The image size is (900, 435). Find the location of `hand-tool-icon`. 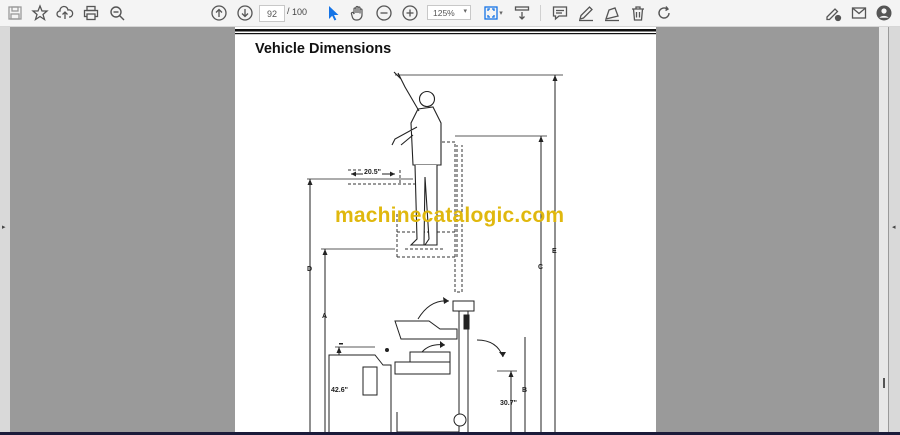

hand-tool-icon is located at coordinates (358, 13).